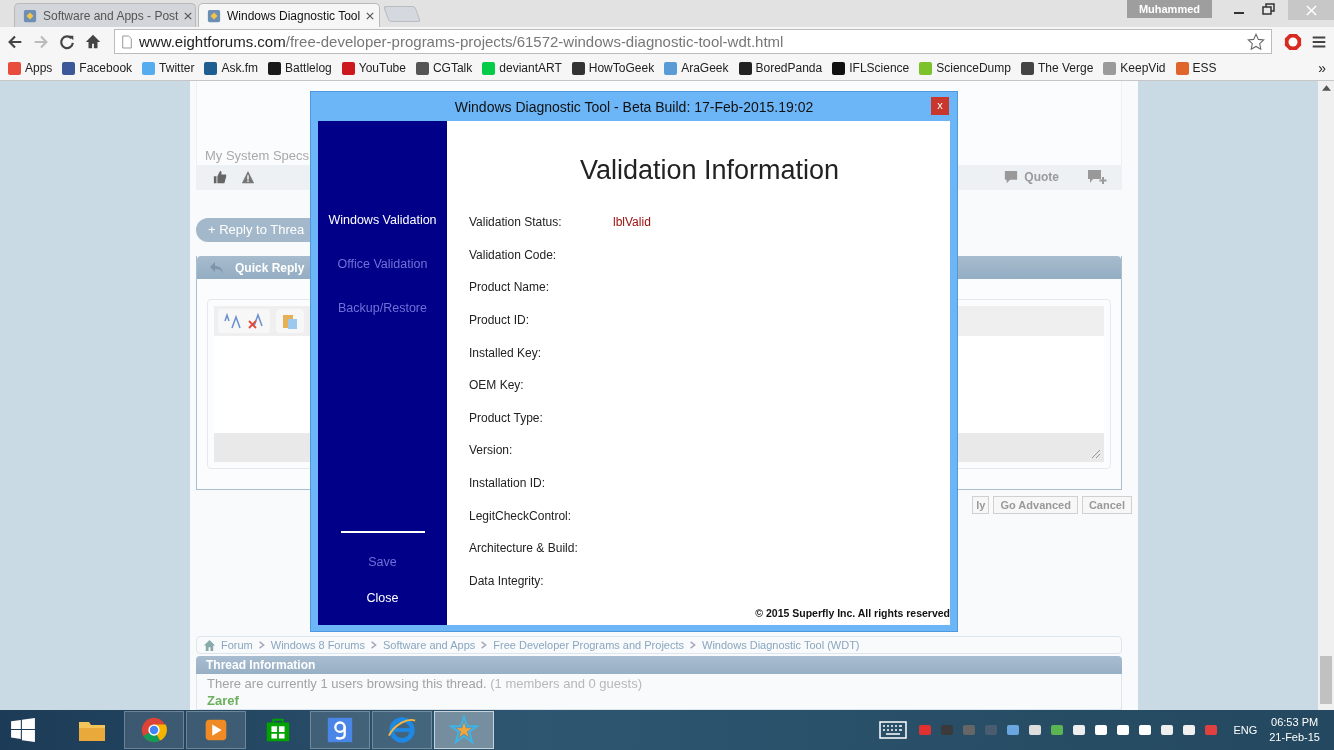 The image size is (1334, 750). I want to click on bookmark: Ask.fm, so click(231, 68).